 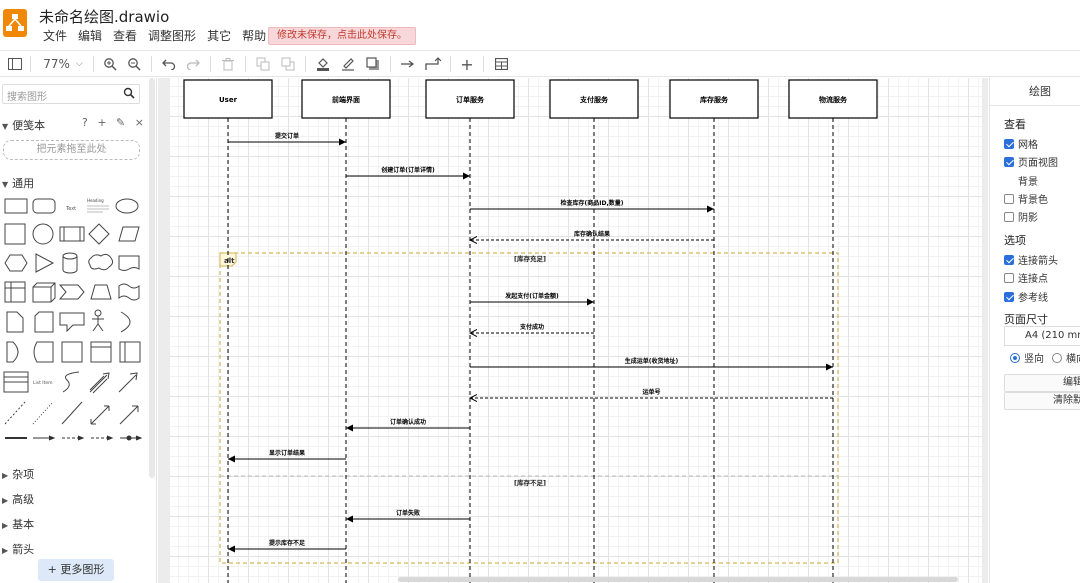 I want to click on shadow-icon, so click(x=373, y=64).